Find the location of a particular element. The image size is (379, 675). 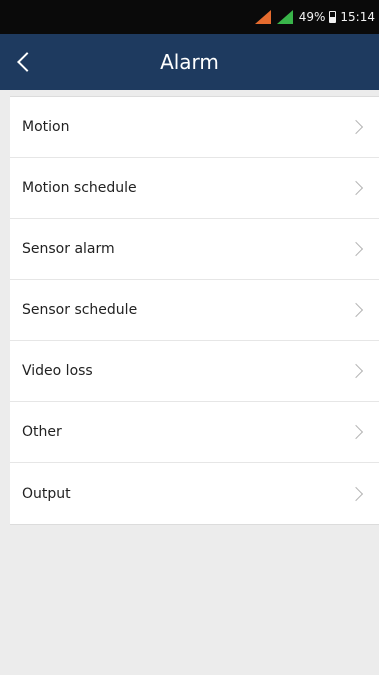

list-item-label: Motion is located at coordinates (46, 127).